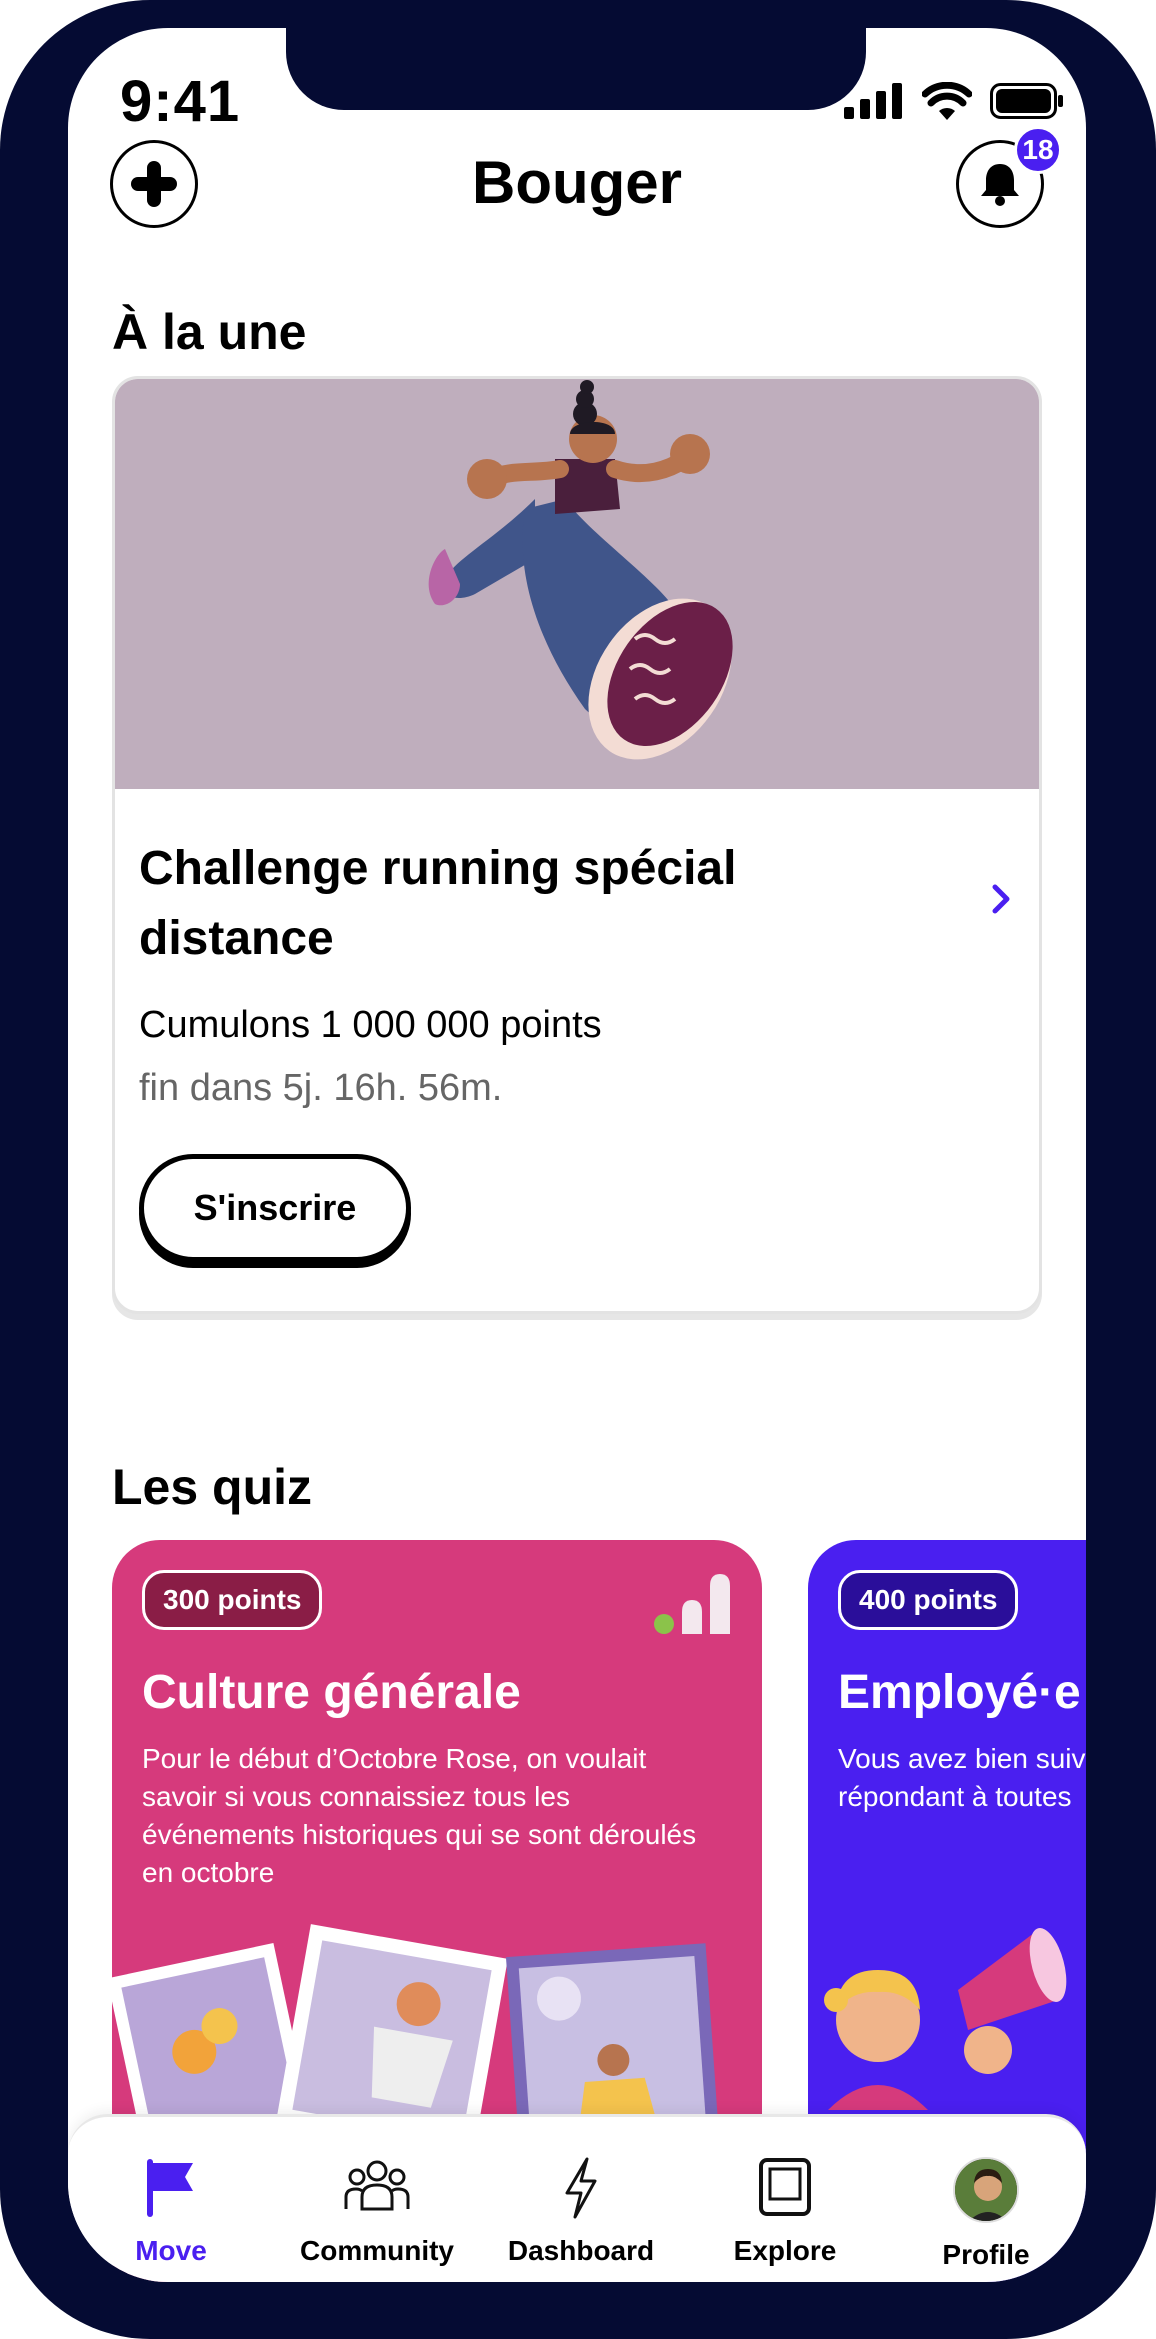 The height and width of the screenshot is (2339, 1156). What do you see at coordinates (945, 2019) in the screenshot?
I see `megaphone-illustration` at bounding box center [945, 2019].